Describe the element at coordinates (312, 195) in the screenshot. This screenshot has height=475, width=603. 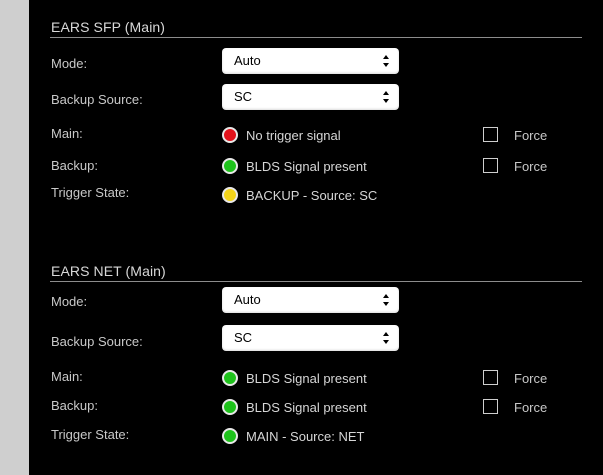
I see `trigger-state-text: BACKUP - Source: SC` at that location.